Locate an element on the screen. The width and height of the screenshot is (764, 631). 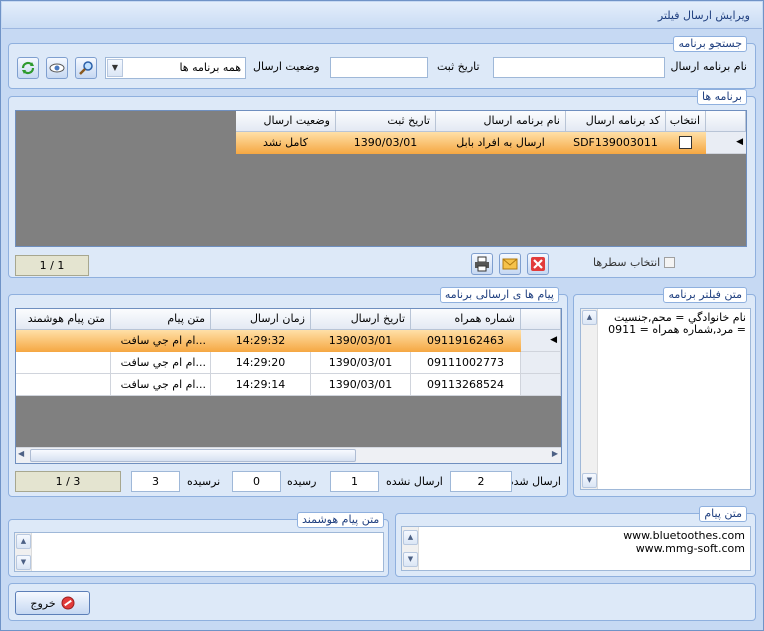
not-sent-count: 1 is located at coordinates (354, 481).